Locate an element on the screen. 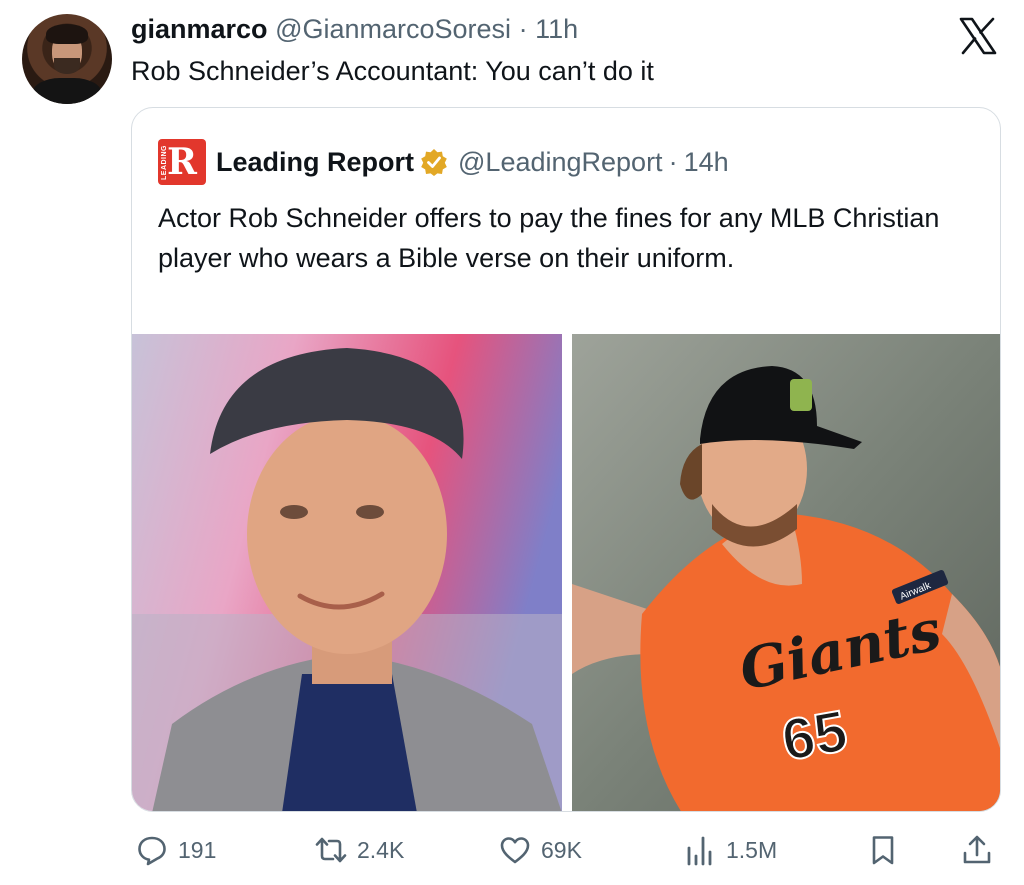  author-handle: @GianmarcoSoresi is located at coordinates (393, 29).